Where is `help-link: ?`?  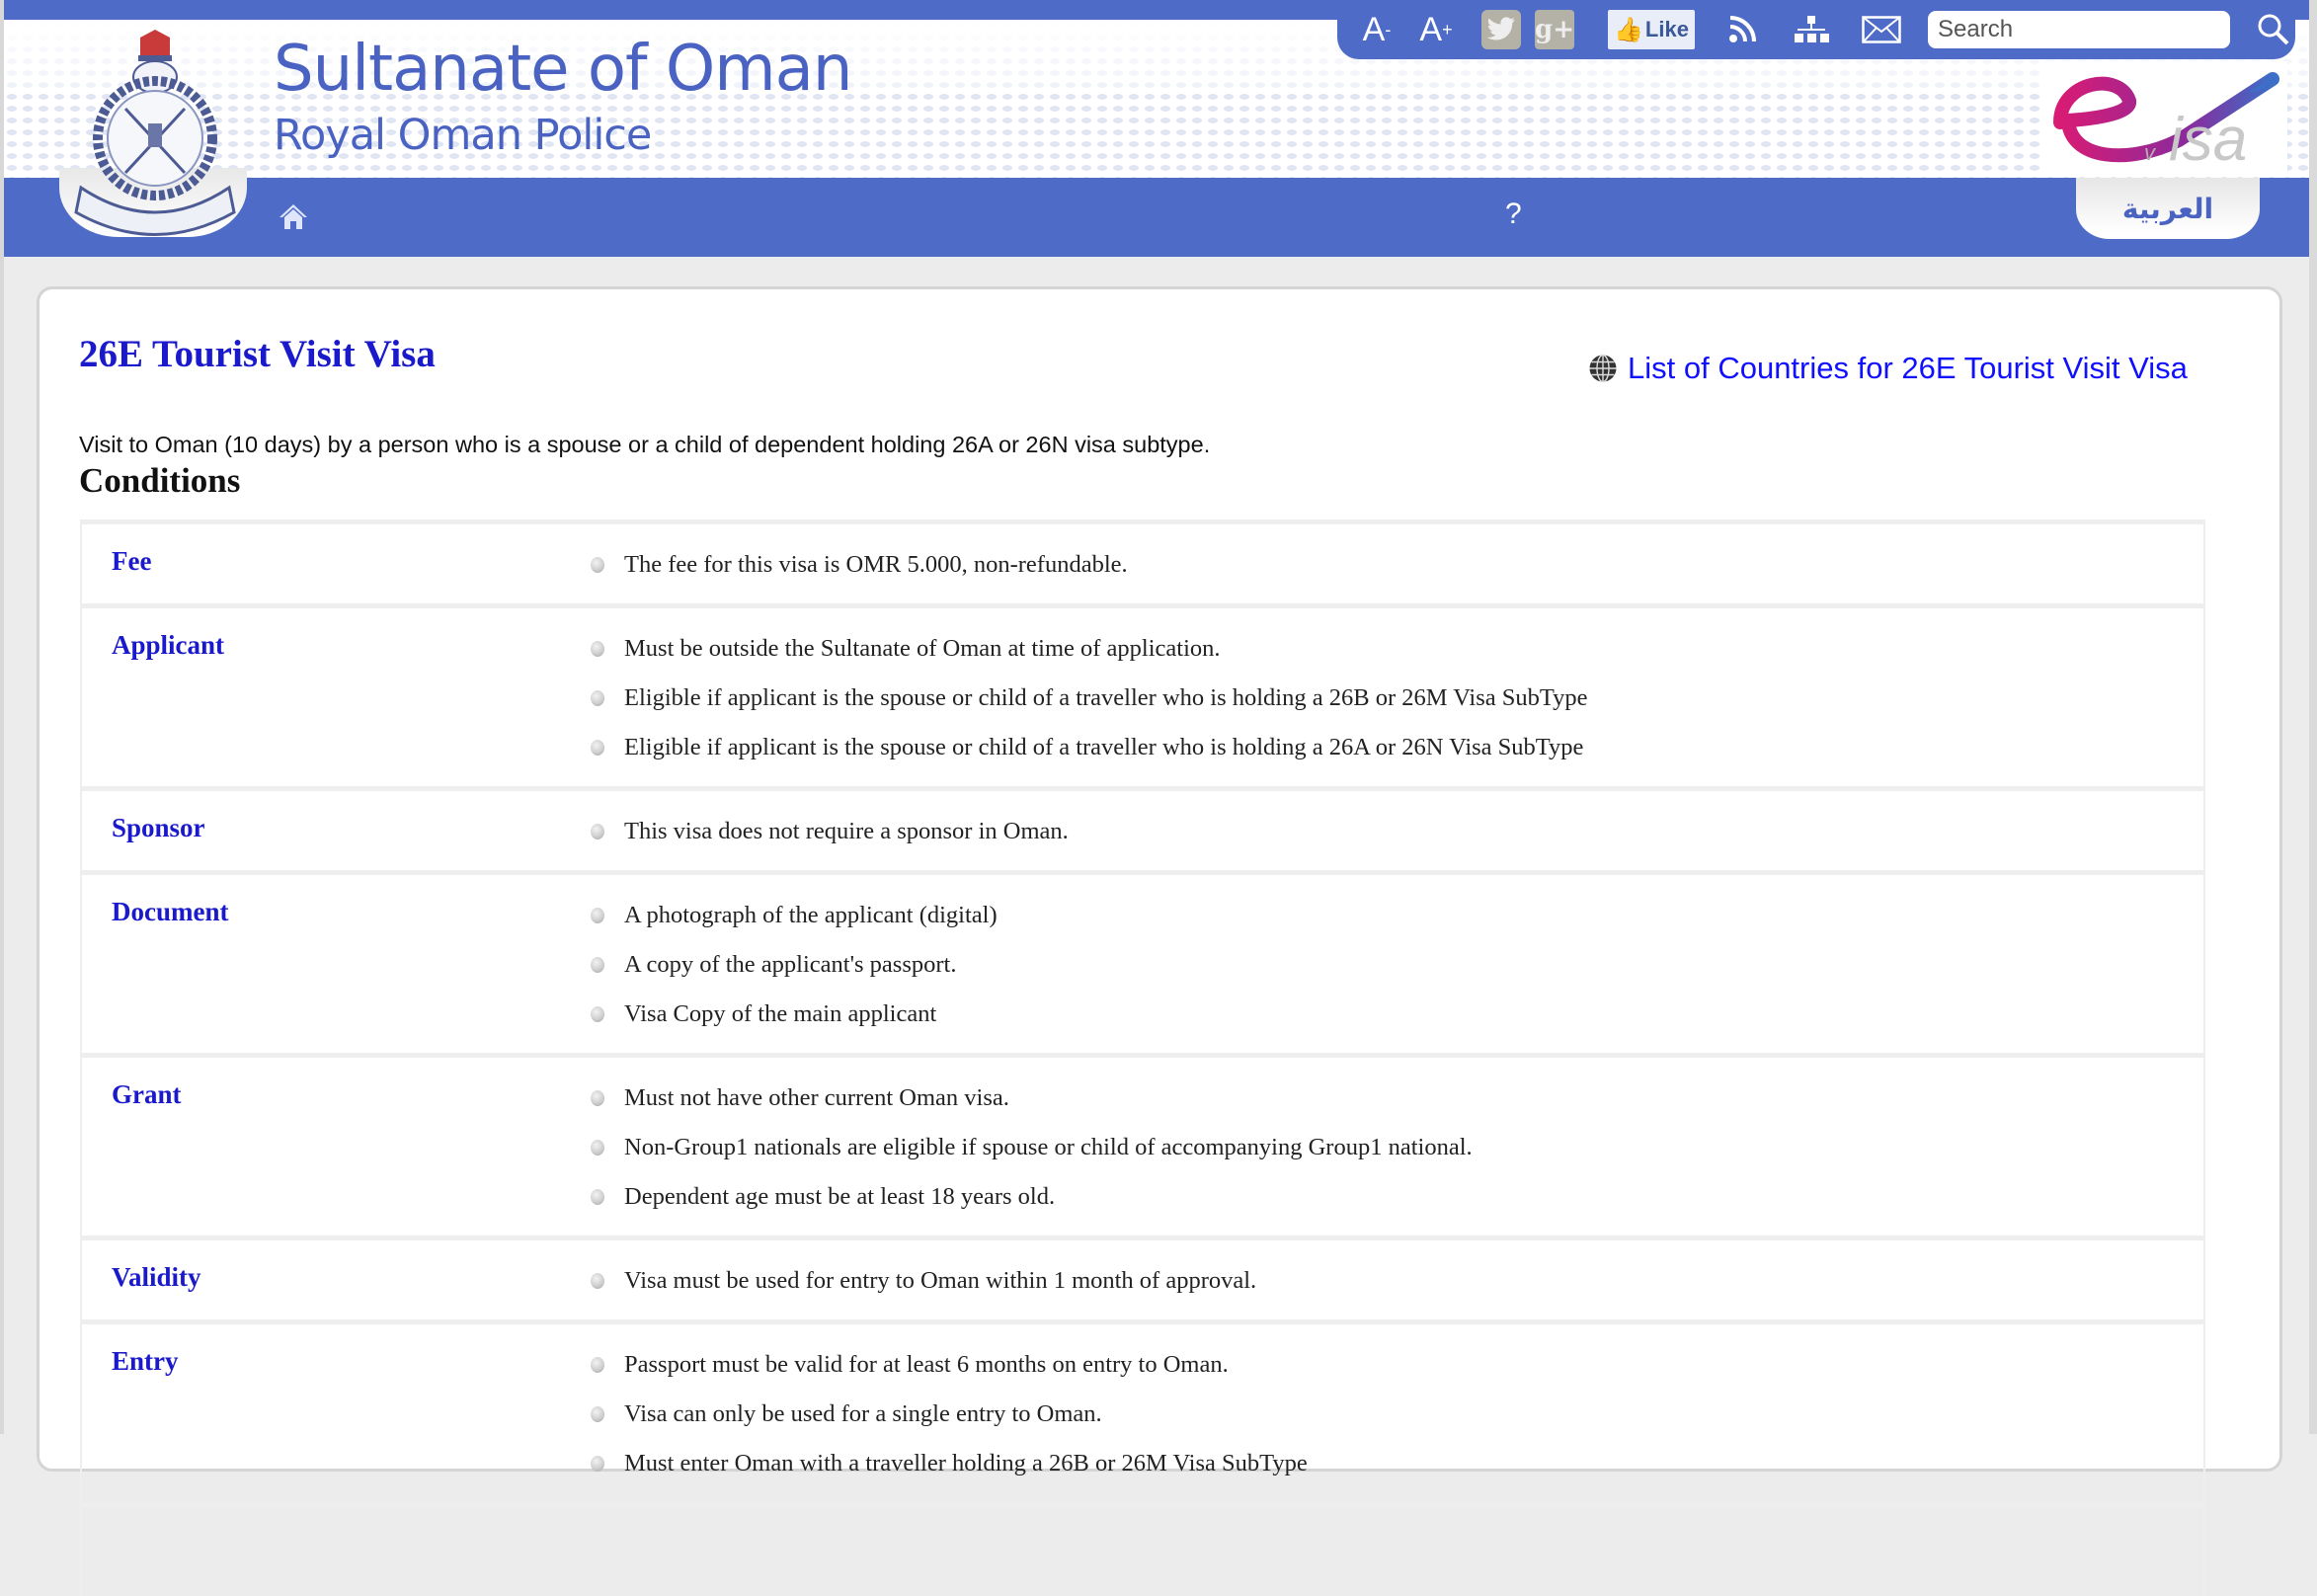 help-link: ? is located at coordinates (1513, 214).